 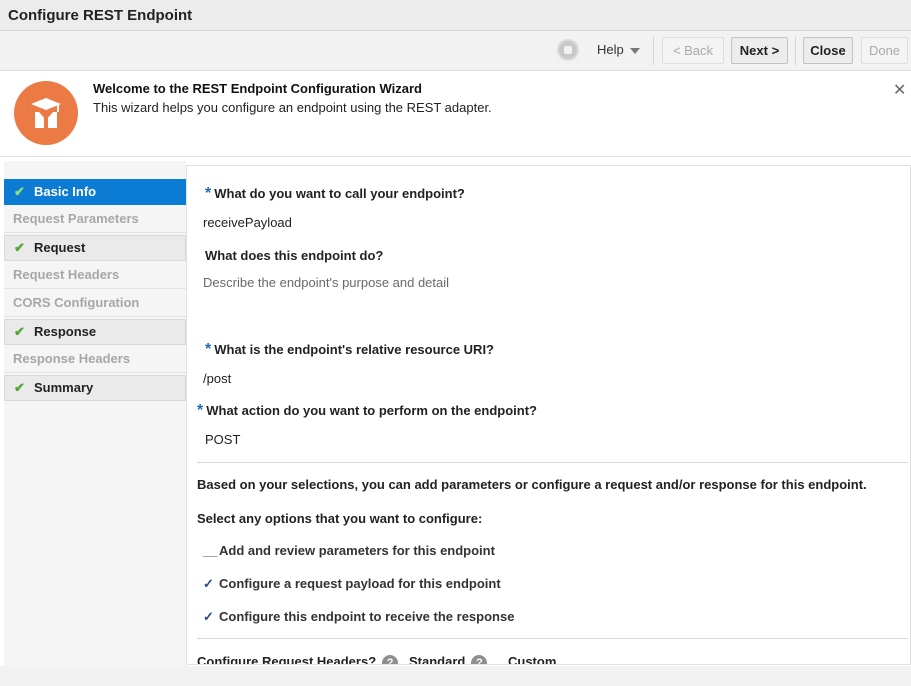 What do you see at coordinates (64, 387) in the screenshot?
I see `step-label: Summary` at bounding box center [64, 387].